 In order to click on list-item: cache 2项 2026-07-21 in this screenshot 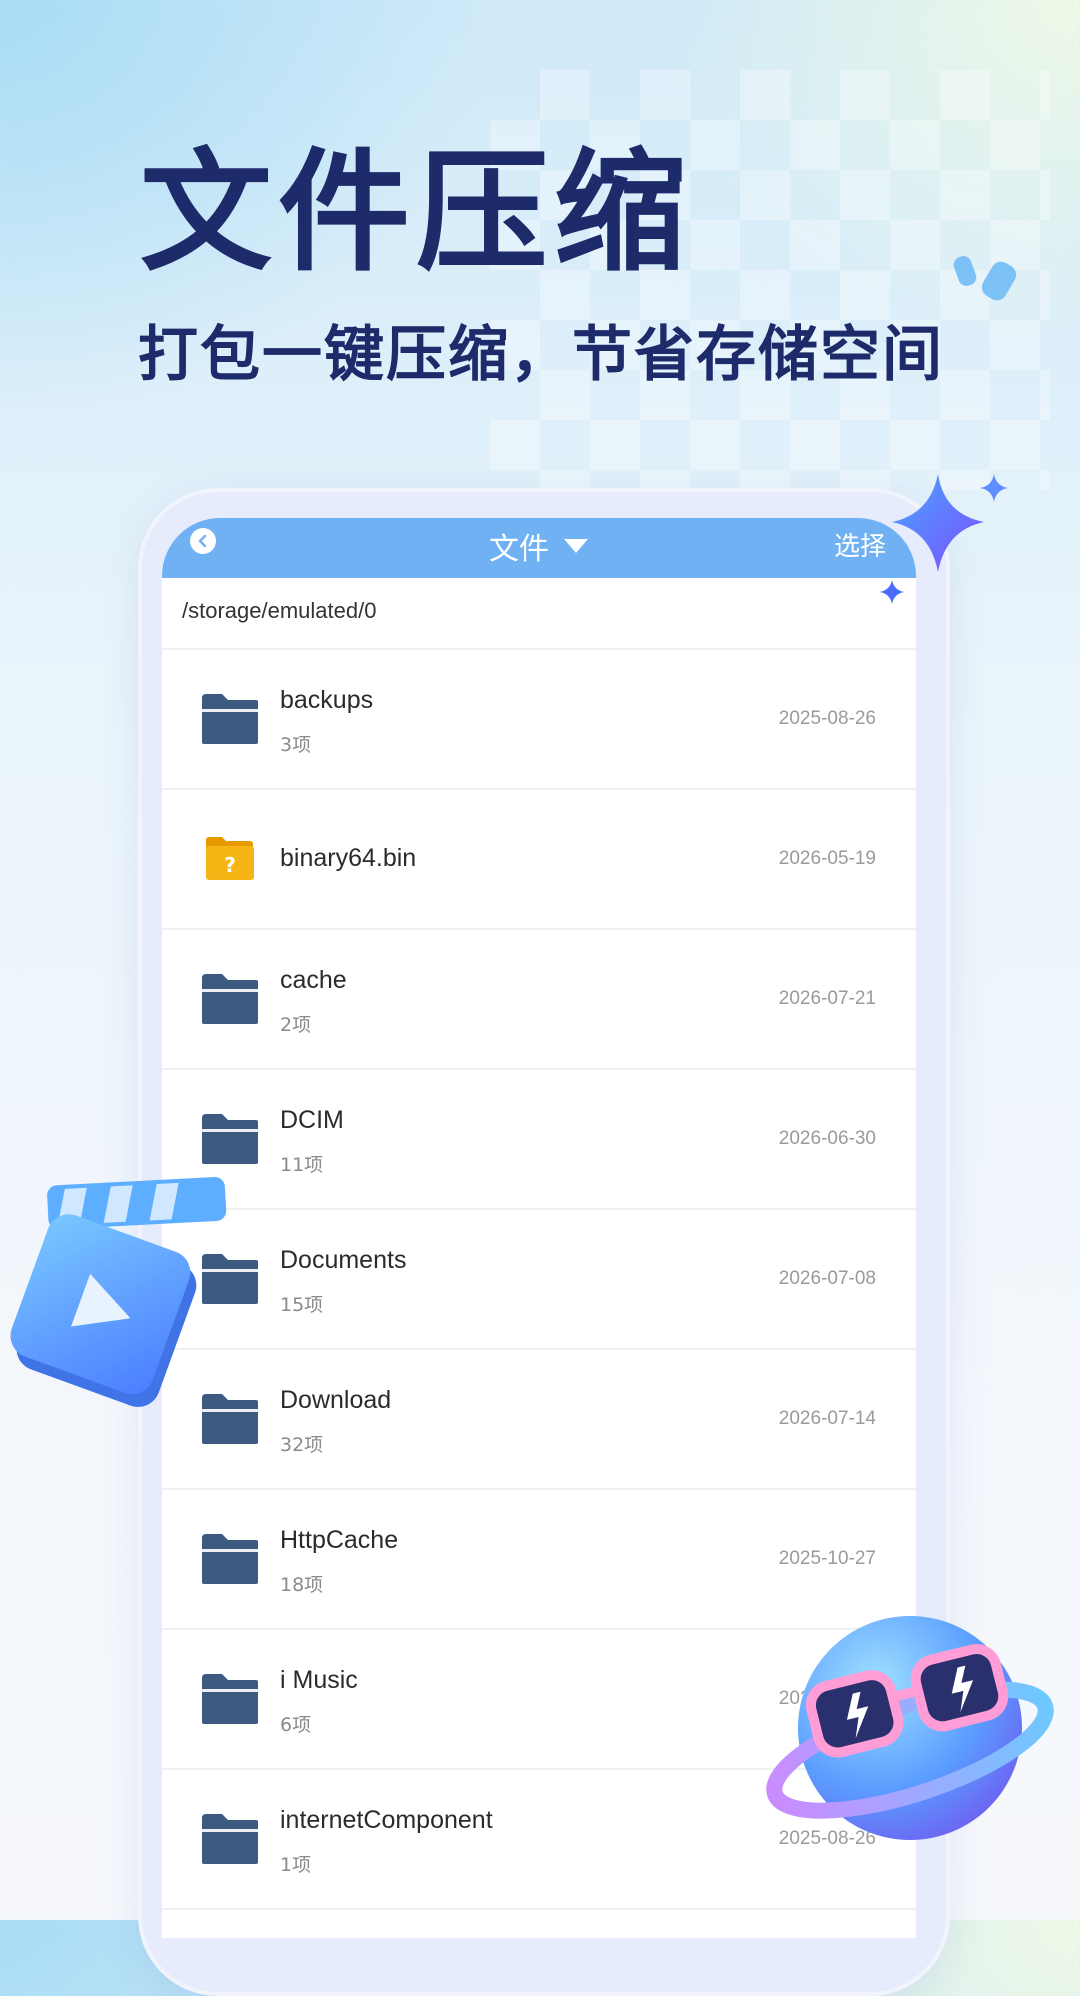, I will do `click(539, 1000)`.